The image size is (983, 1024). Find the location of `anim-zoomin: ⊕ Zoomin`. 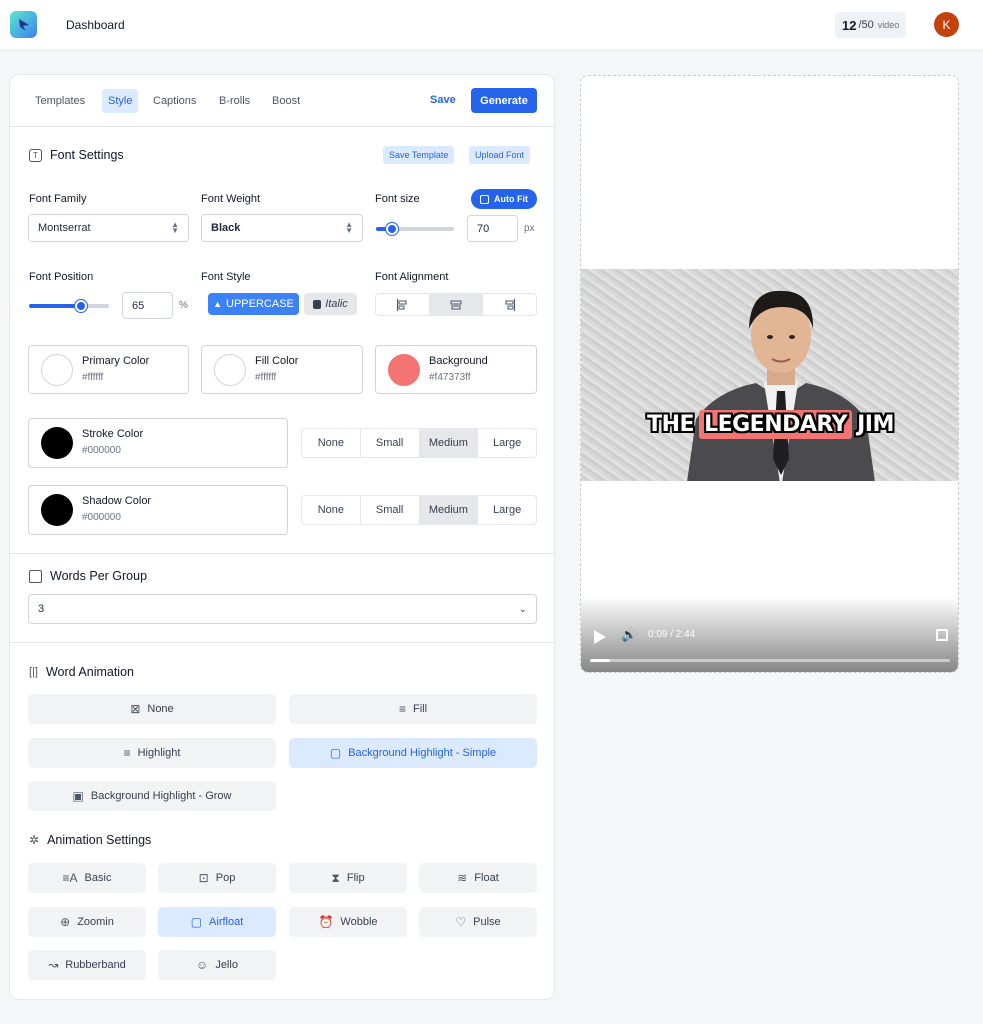

anim-zoomin: ⊕ Zoomin is located at coordinates (87, 922).